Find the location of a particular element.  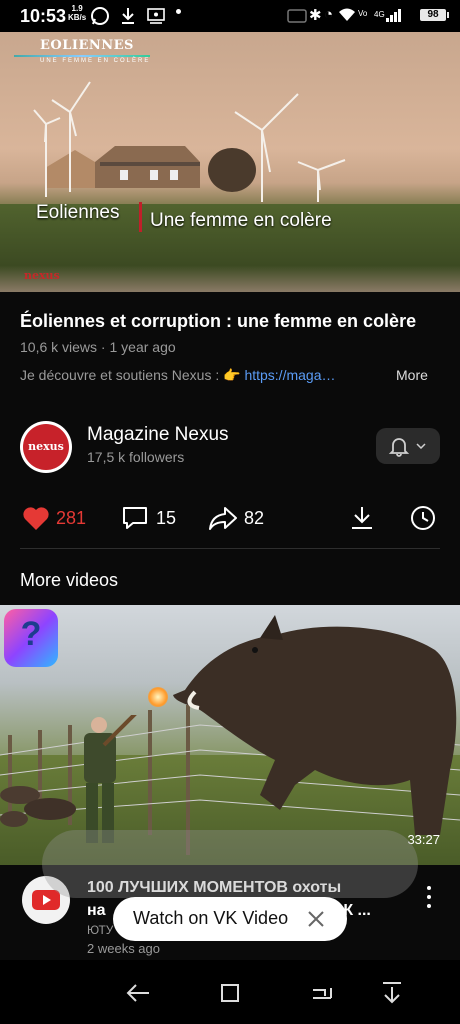

hero-logo-line is located at coordinates (82, 56).